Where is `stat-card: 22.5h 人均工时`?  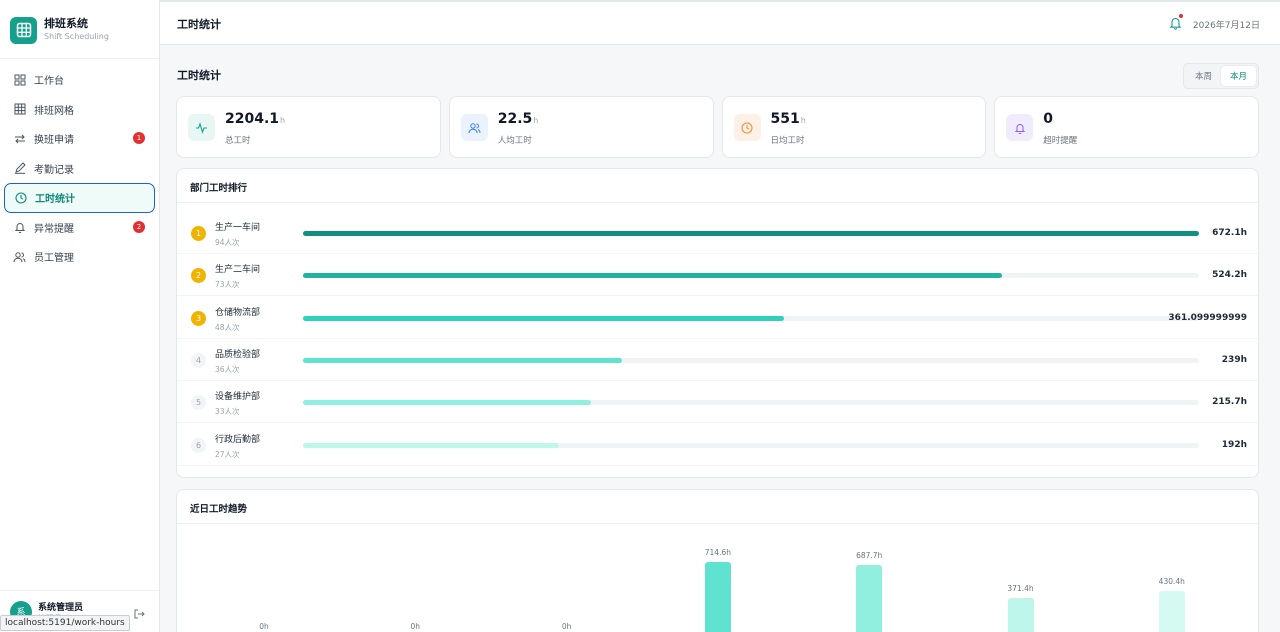 stat-card: 22.5h 人均工时 is located at coordinates (581, 127).